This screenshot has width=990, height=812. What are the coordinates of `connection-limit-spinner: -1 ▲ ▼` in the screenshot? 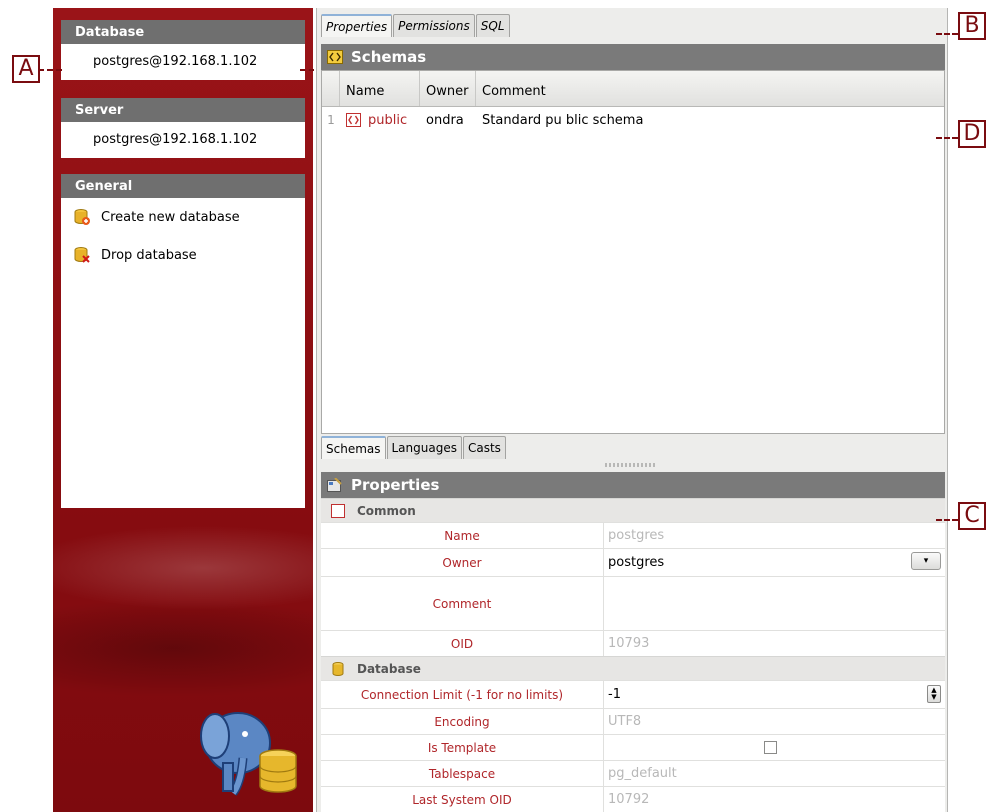 It's located at (774, 694).